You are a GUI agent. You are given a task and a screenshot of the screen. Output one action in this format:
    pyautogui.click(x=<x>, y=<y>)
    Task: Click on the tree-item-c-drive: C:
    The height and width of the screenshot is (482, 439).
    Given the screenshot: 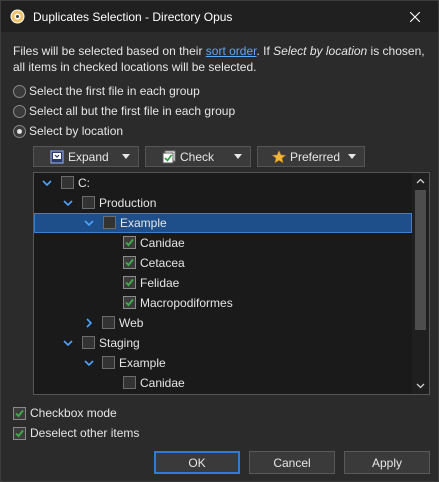 What is the action you would take?
    pyautogui.click(x=224, y=183)
    